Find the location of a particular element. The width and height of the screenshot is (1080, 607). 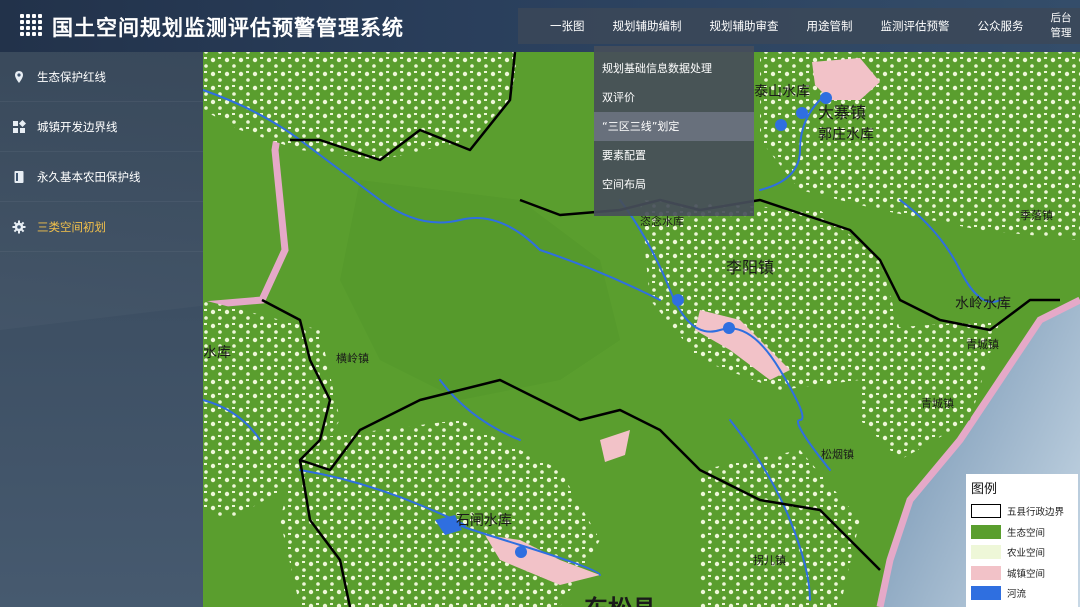

legend-item: 农业空间 is located at coordinates (1022, 552).